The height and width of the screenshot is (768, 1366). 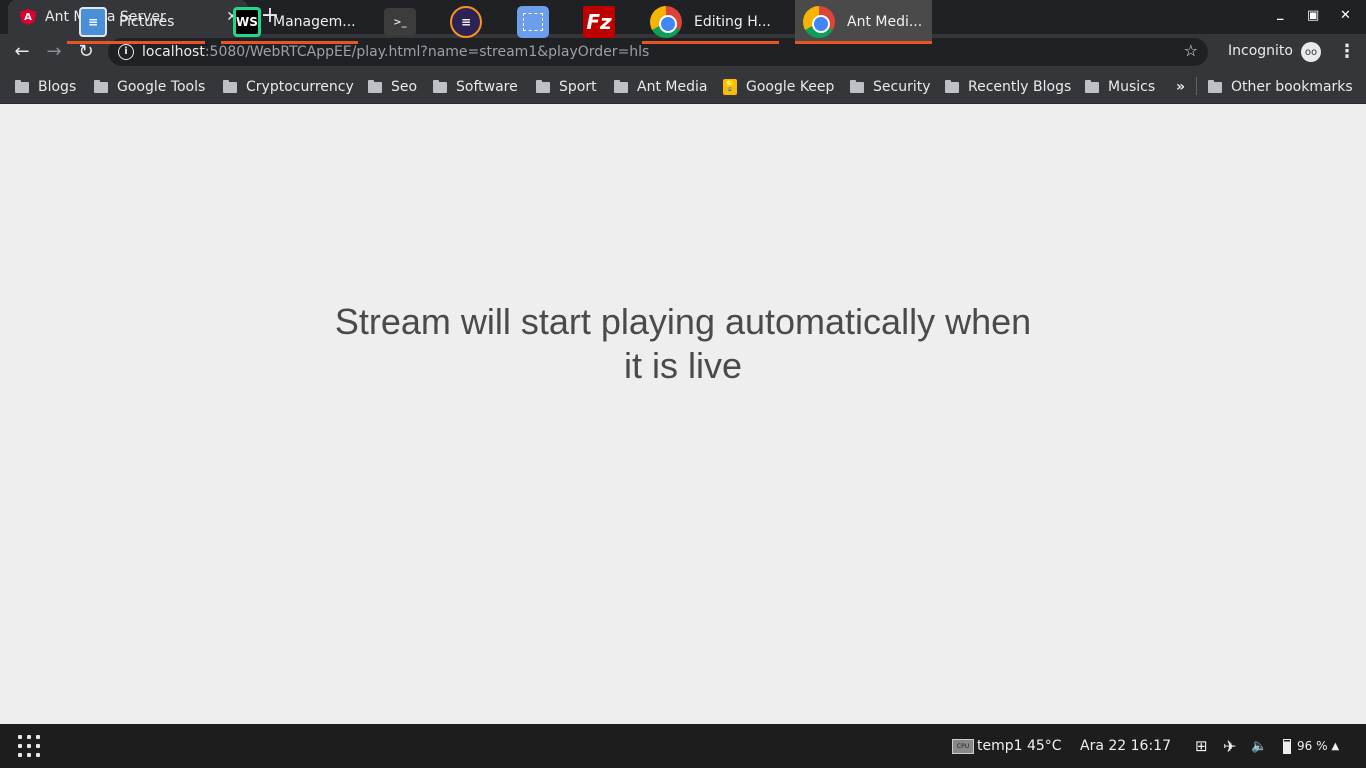 I want to click on cpu-temp-indicator: CPU temp1 45°C, so click(x=1007, y=746).